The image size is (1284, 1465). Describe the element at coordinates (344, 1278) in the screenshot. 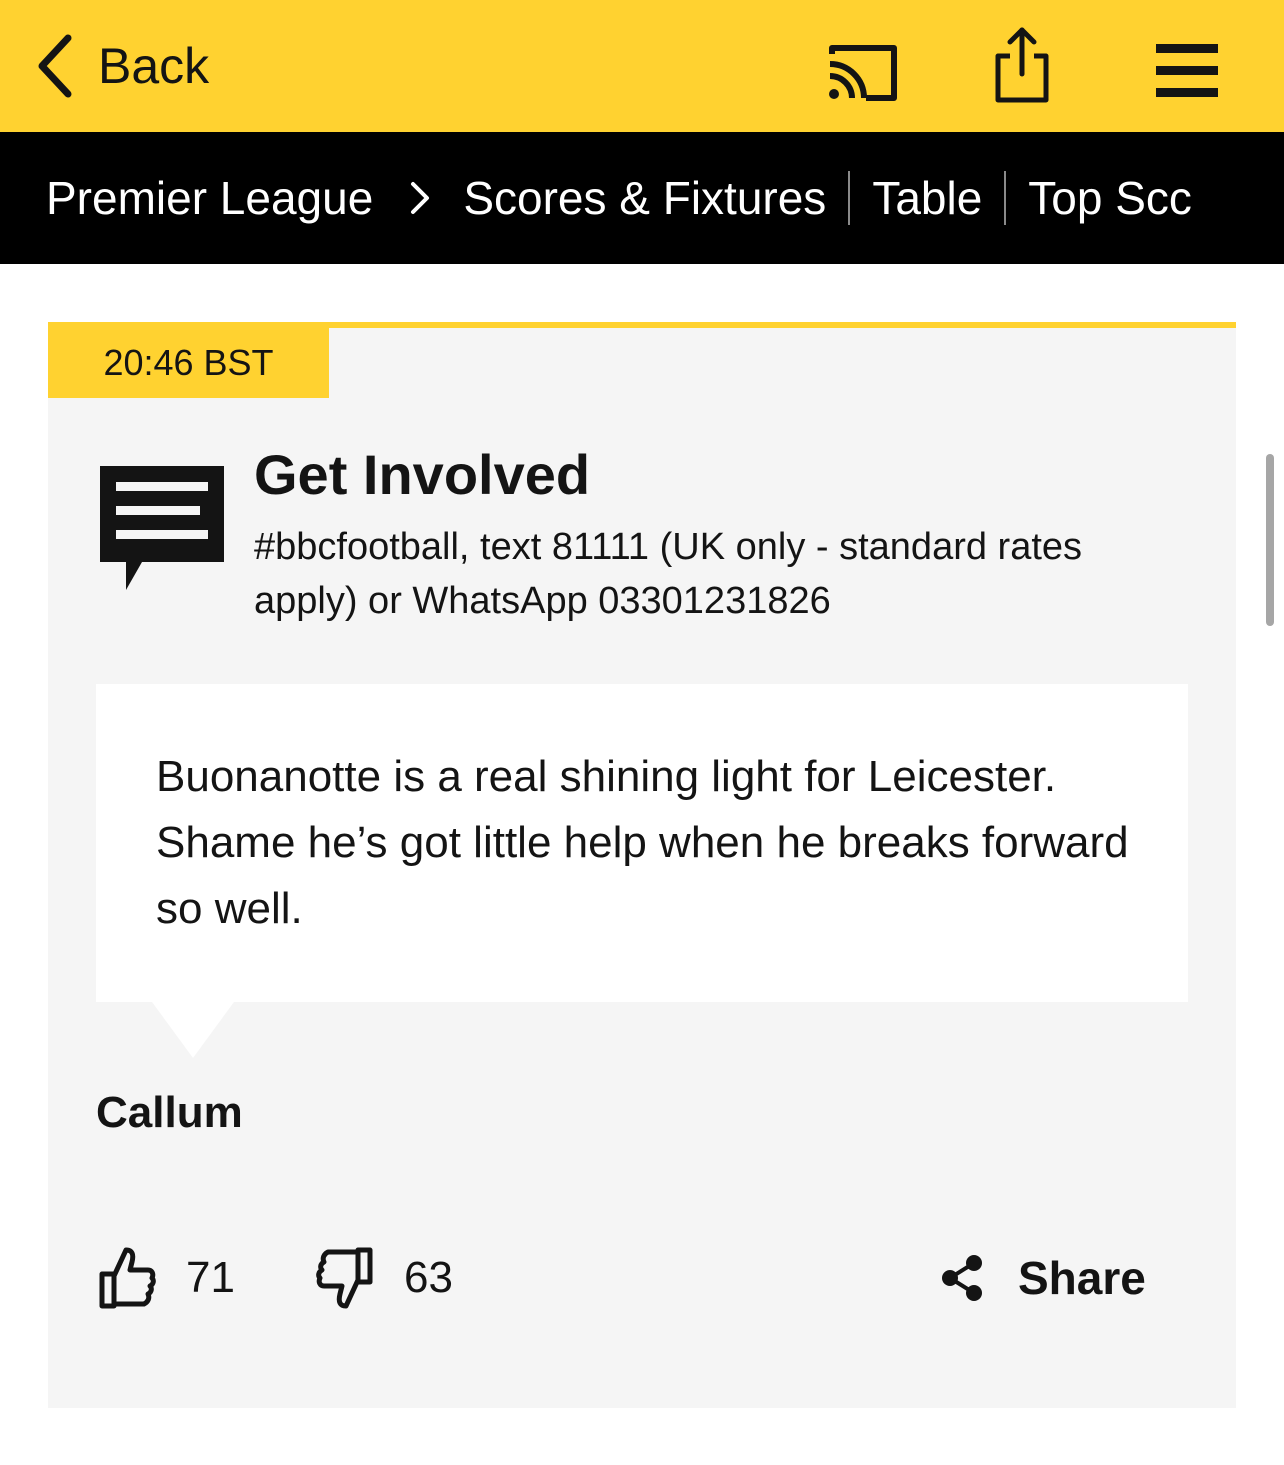

I see `thumbs-down-icon` at that location.